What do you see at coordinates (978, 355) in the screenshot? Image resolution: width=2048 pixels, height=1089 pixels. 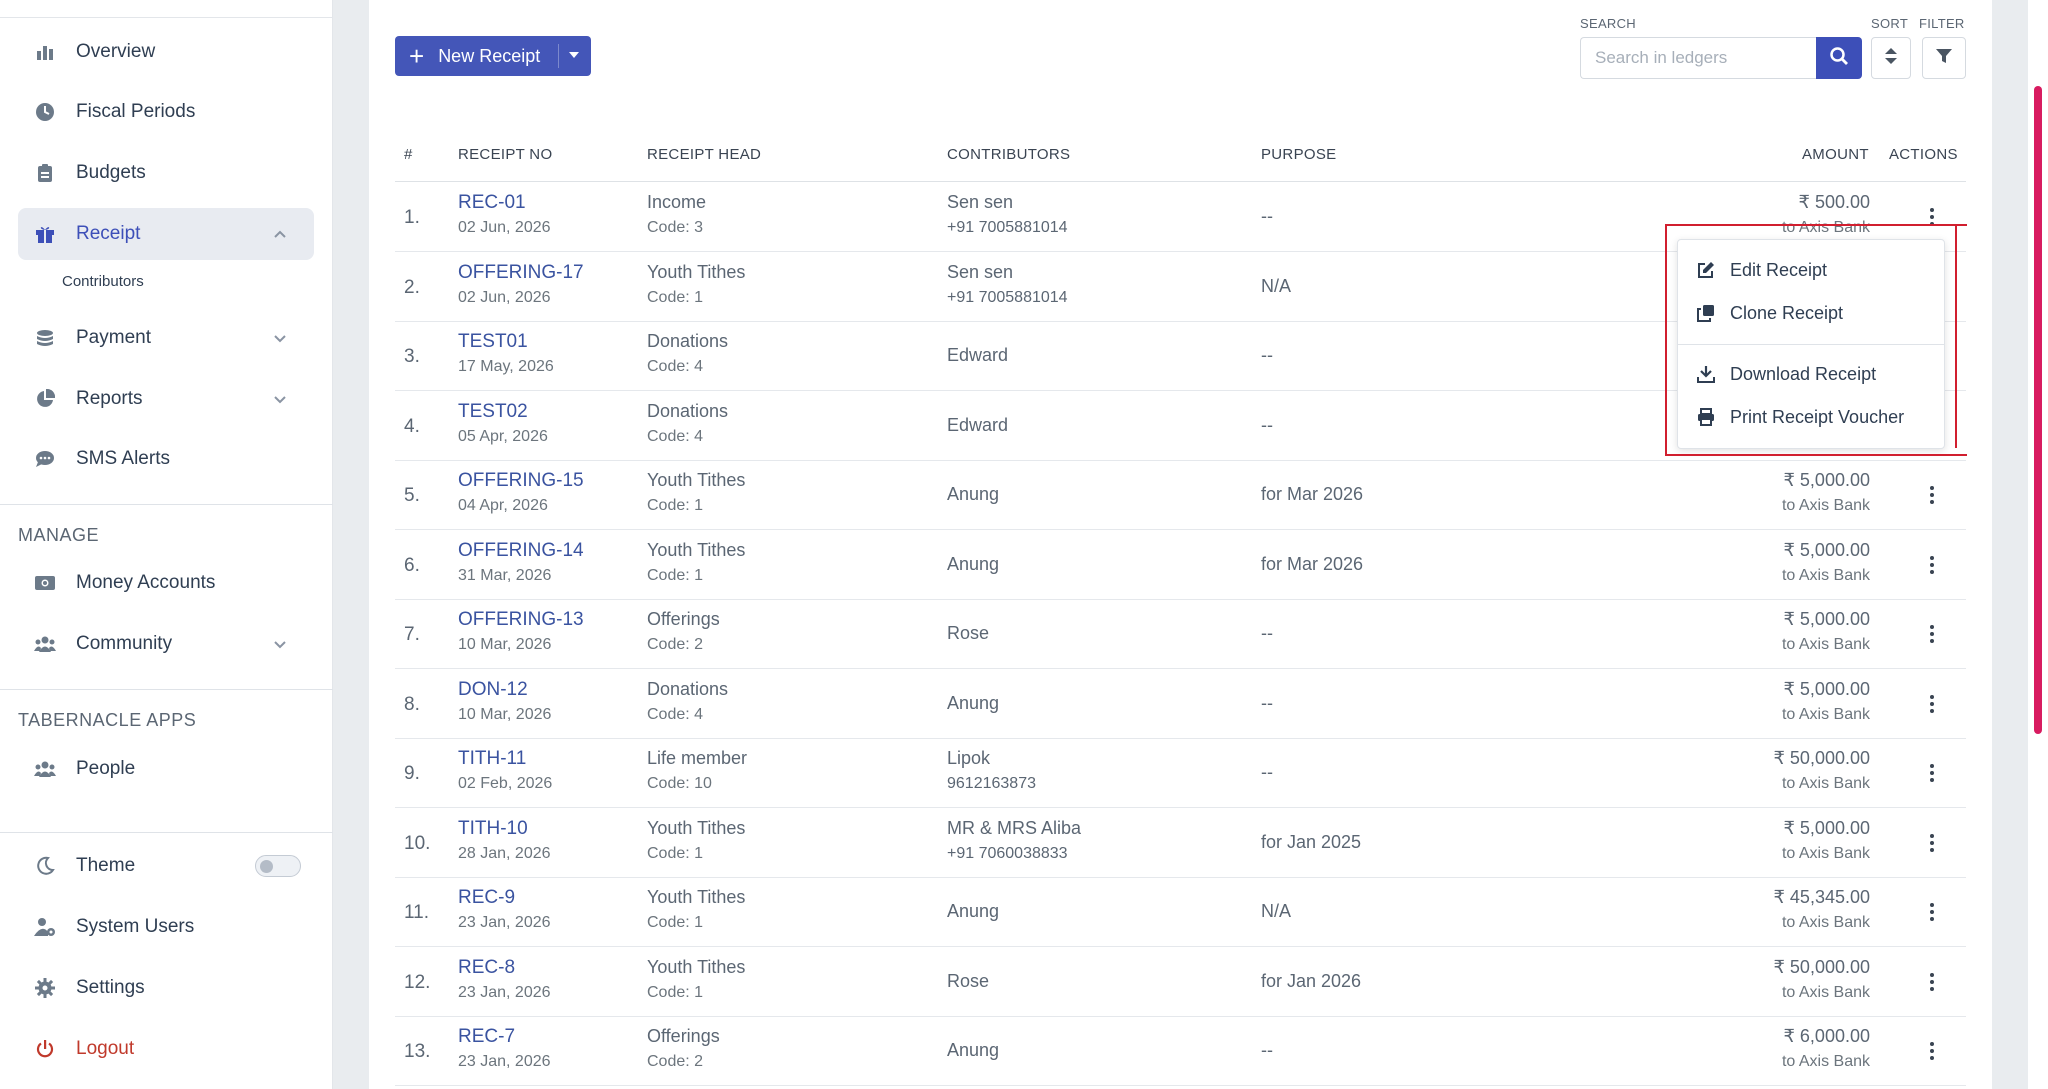 I see `contributor-name: Edward` at bounding box center [978, 355].